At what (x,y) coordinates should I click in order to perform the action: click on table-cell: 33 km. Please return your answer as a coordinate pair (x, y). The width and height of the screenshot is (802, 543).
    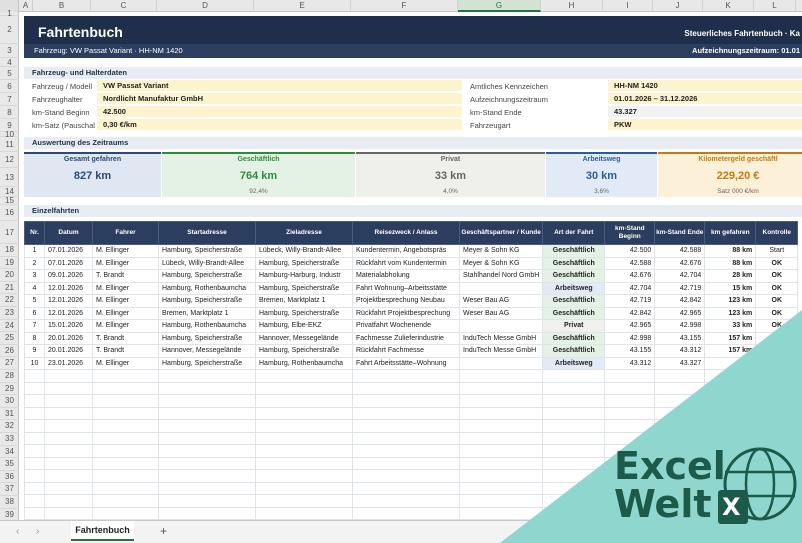
    Looking at the image, I should click on (730, 326).